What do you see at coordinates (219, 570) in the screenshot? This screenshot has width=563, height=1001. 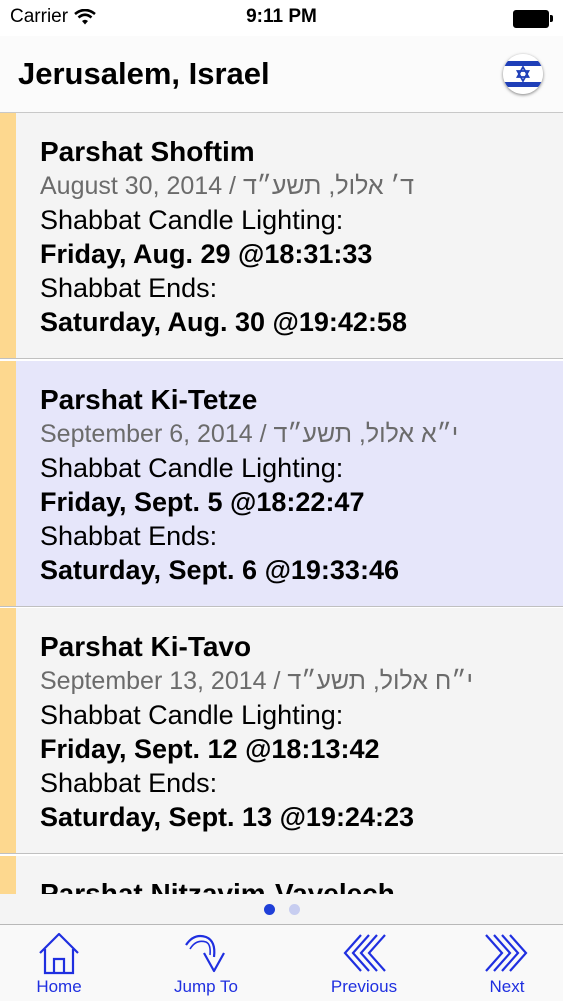 I see `shabbat-ends-time: Saturday, Sept. 6 @19:33:46` at bounding box center [219, 570].